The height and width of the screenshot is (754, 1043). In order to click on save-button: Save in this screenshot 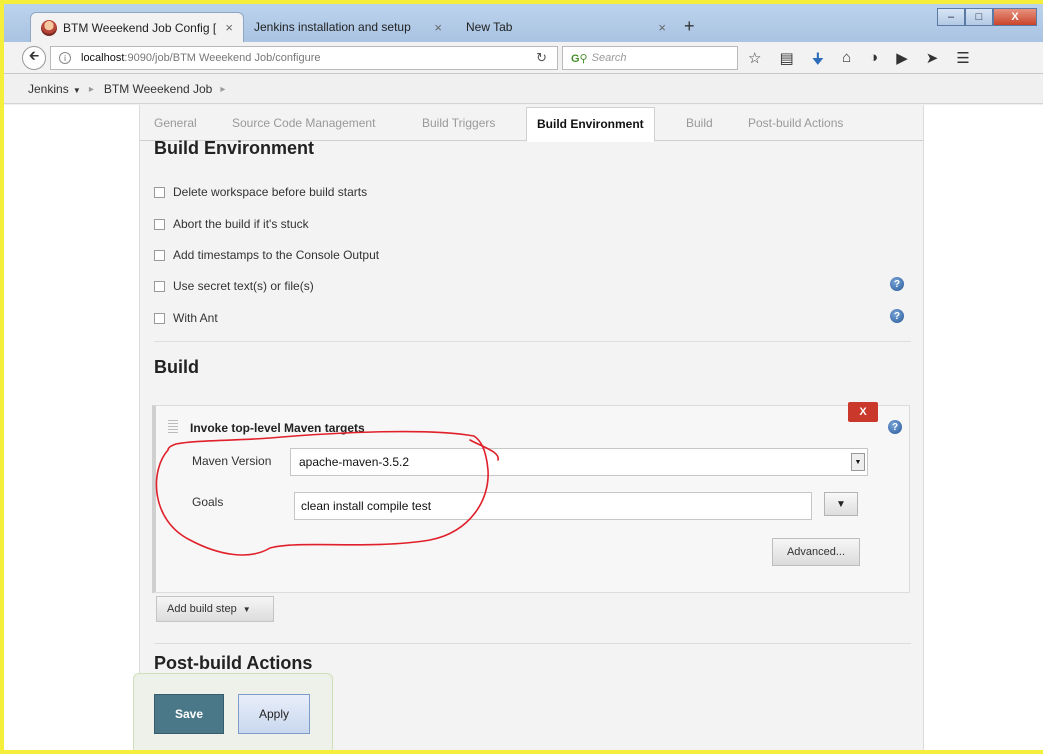, I will do `click(189, 714)`.